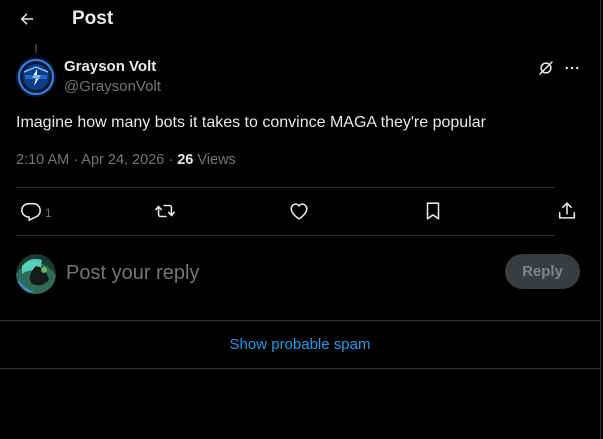 This screenshot has height=439, width=603. I want to click on like-action-button, so click(299, 211).